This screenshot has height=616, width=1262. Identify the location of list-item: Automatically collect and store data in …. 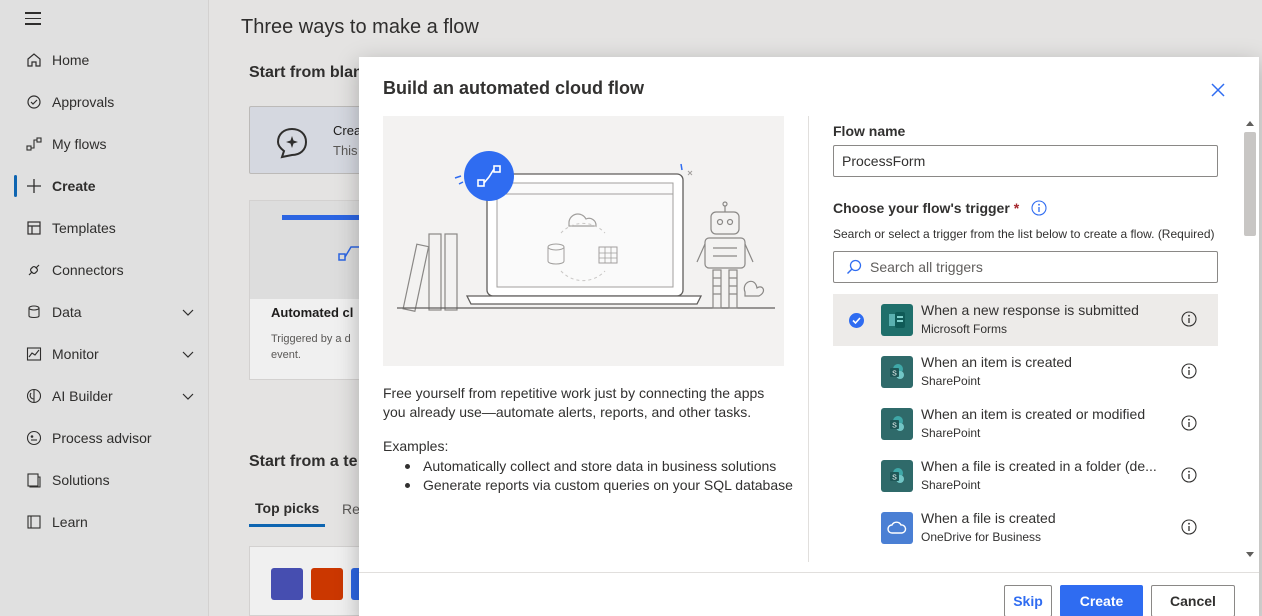
(599, 466).